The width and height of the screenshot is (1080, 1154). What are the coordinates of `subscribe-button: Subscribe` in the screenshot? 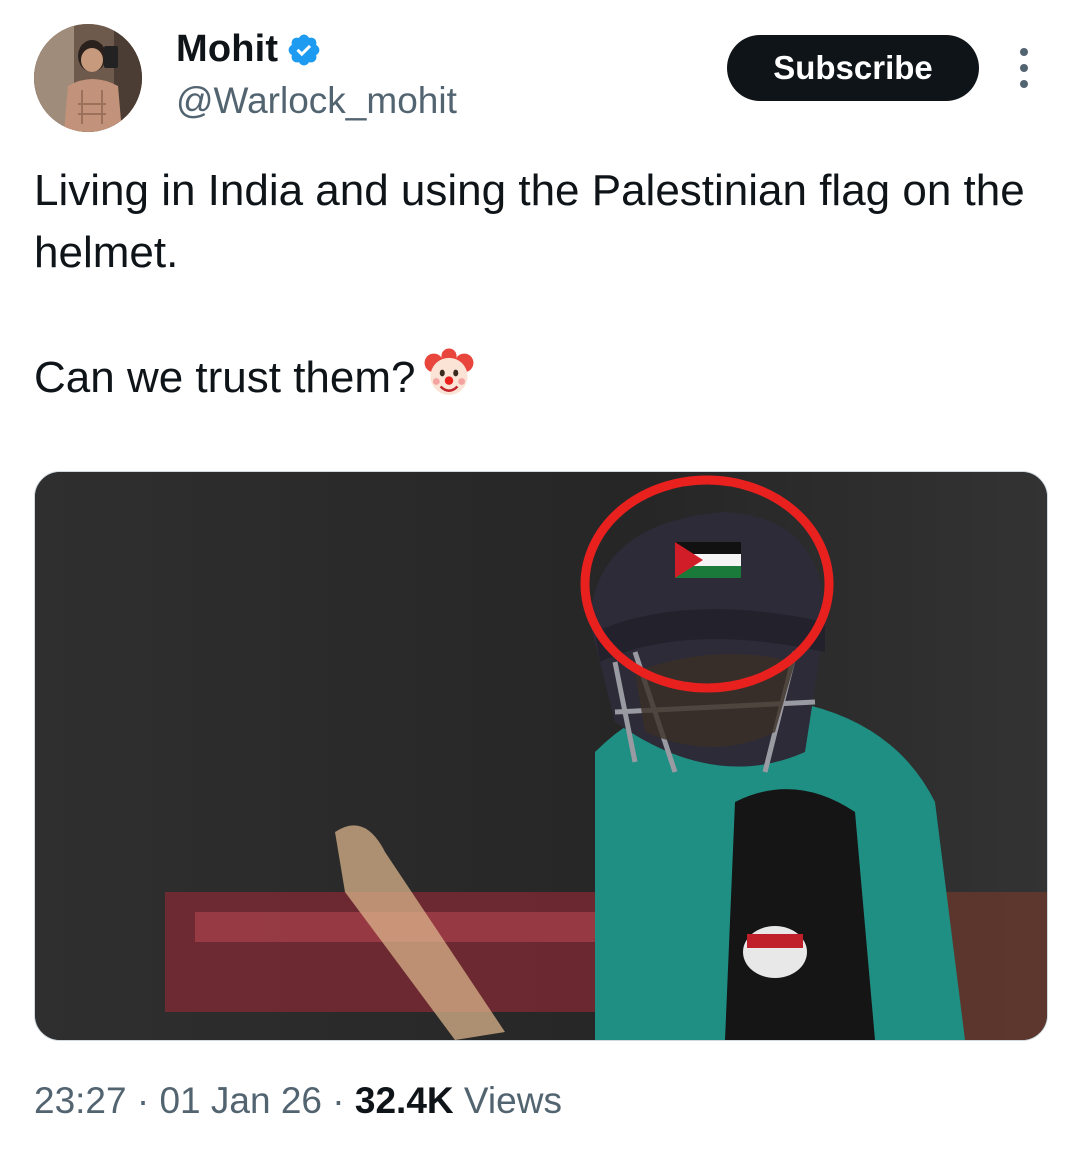 It's located at (853, 68).